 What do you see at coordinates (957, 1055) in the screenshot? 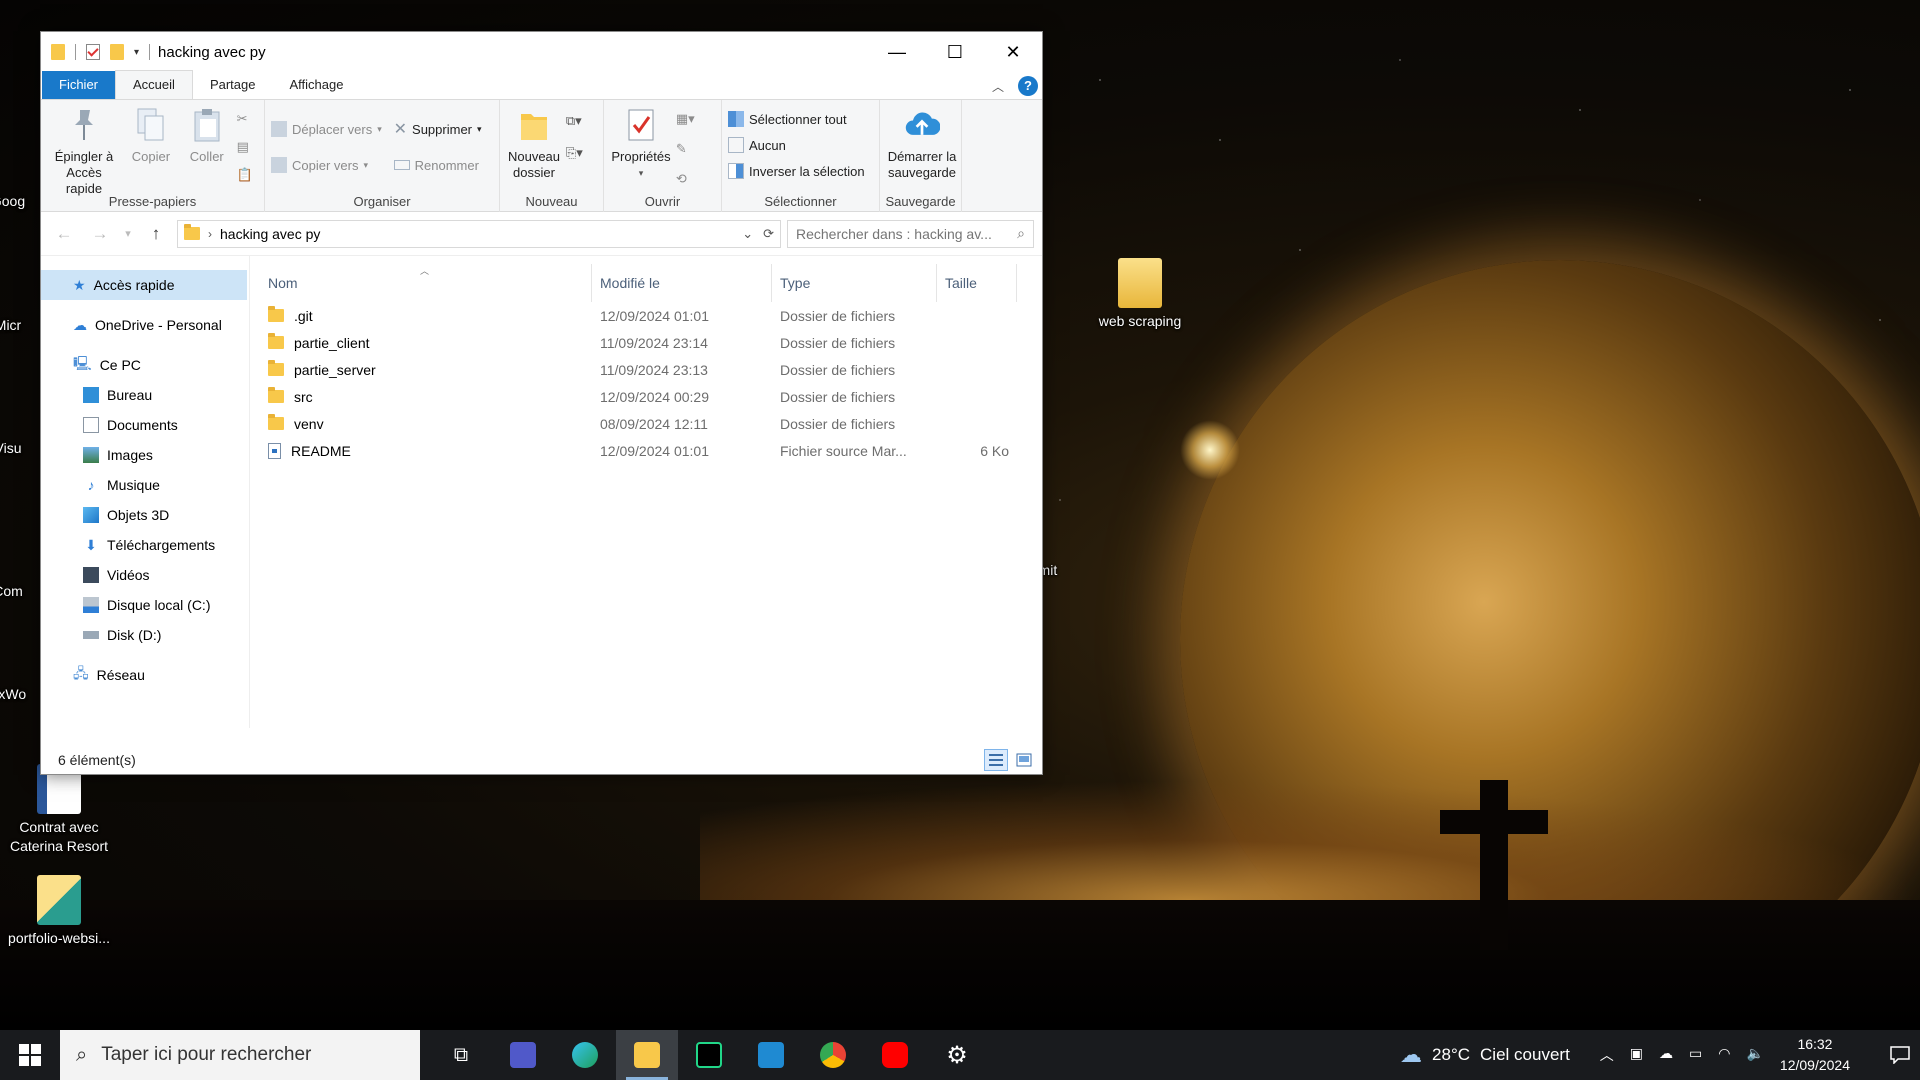
I see `taskbar-settings: ⚙` at bounding box center [957, 1055].